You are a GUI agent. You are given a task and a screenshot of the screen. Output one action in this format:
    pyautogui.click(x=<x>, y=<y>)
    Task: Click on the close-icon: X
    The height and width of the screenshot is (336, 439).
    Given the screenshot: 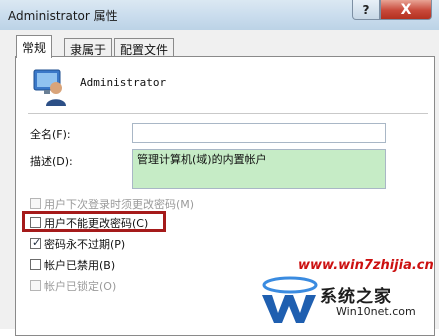 What is the action you would take?
    pyautogui.click(x=406, y=9)
    